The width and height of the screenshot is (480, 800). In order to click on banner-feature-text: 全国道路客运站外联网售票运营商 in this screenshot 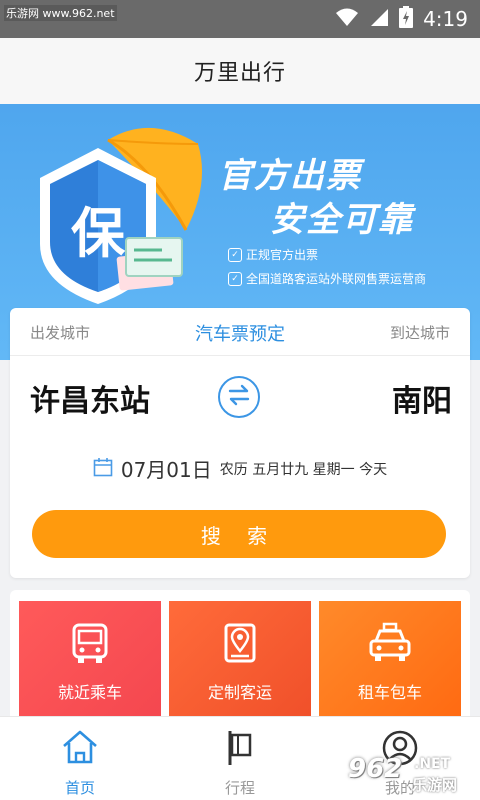, I will do `click(336, 279)`.